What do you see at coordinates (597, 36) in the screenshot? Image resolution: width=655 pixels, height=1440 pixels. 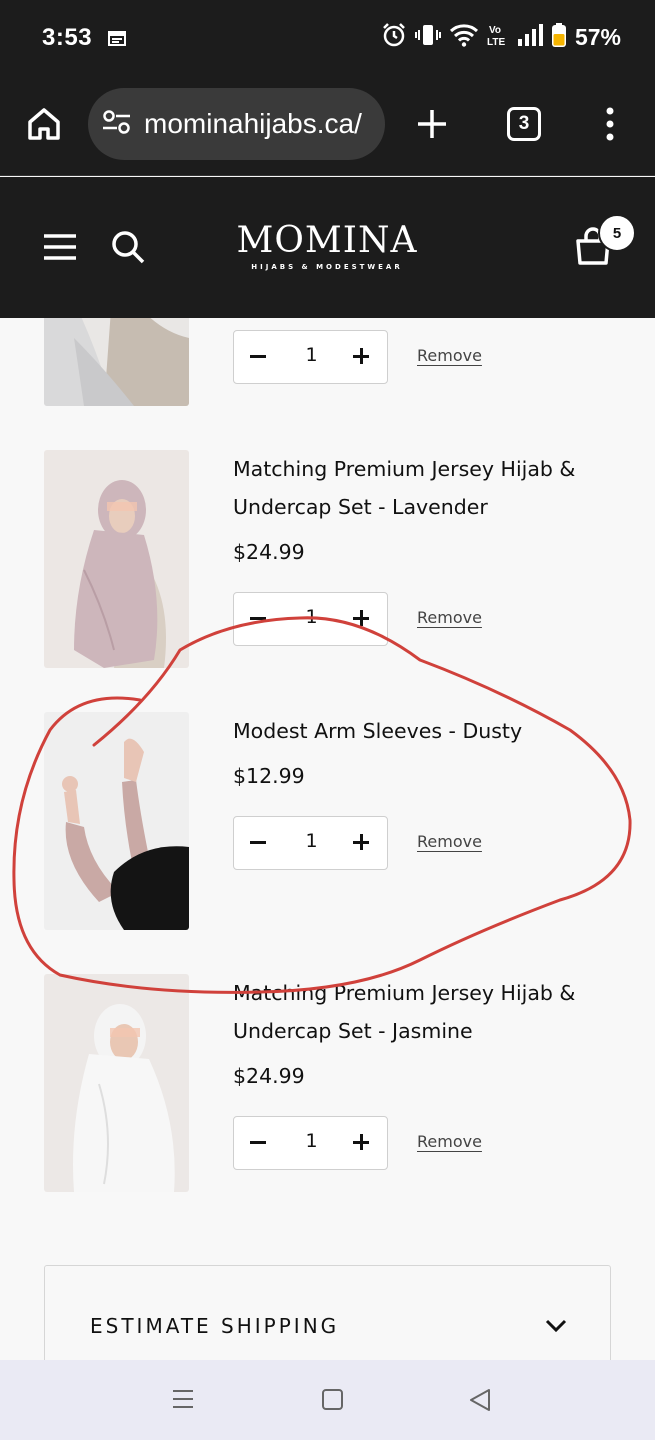 I see `battery-percent: 57%` at bounding box center [597, 36].